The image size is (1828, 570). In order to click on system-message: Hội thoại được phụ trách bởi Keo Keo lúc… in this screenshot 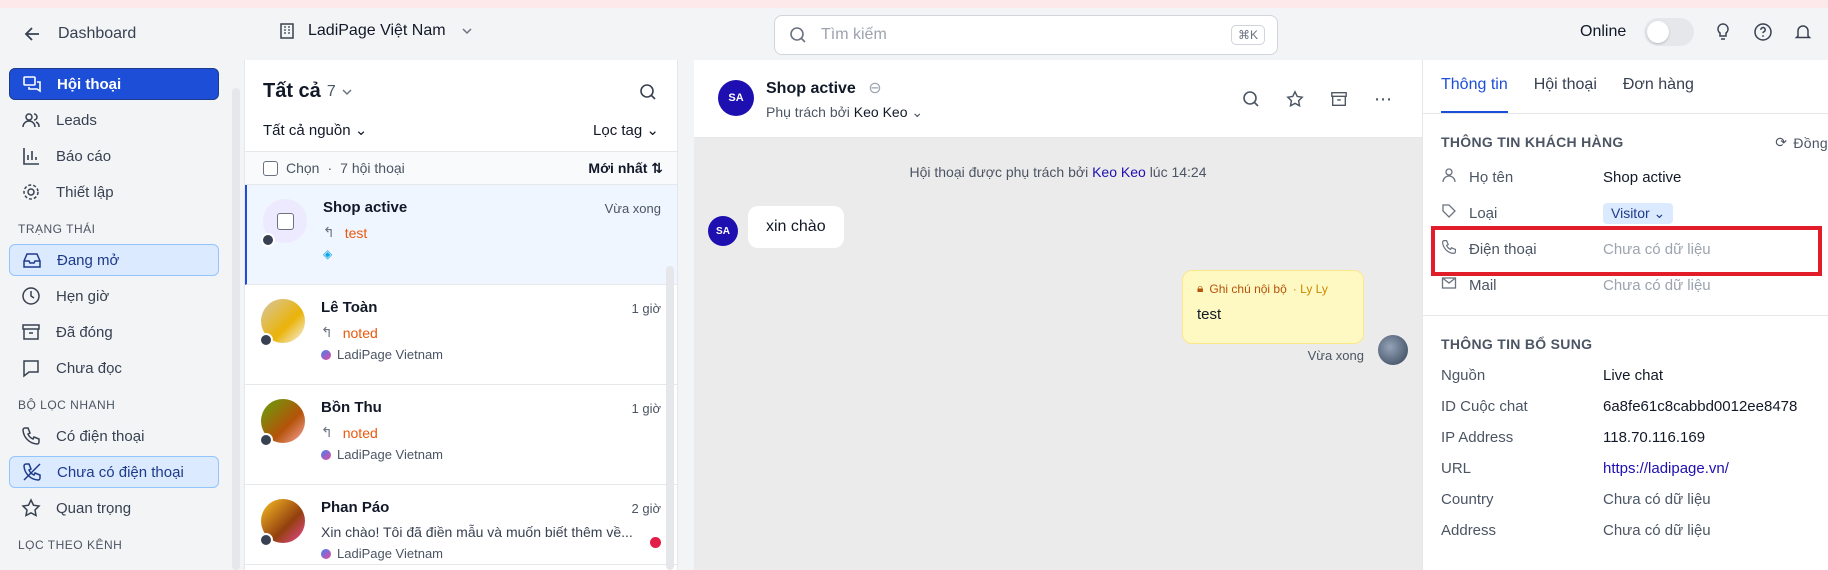, I will do `click(1058, 172)`.